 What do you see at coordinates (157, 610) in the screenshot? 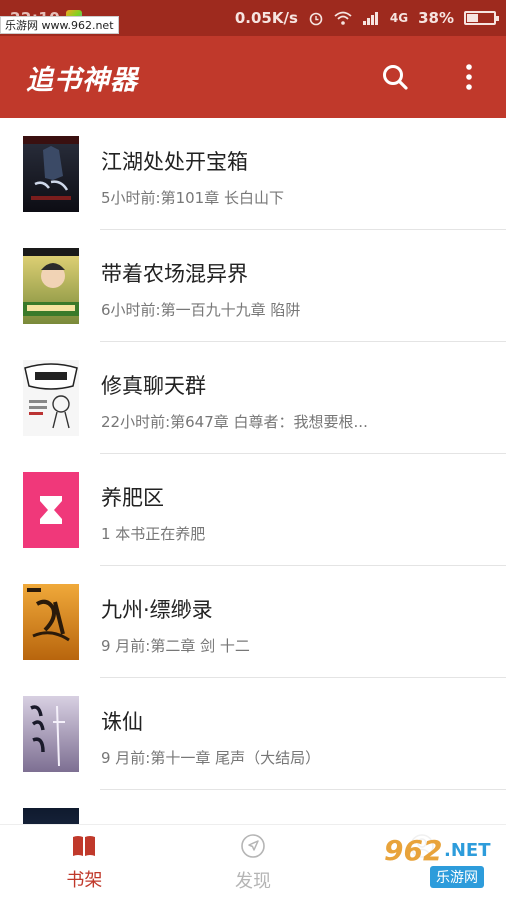
I see `book-title: 九州·缥缈录` at bounding box center [157, 610].